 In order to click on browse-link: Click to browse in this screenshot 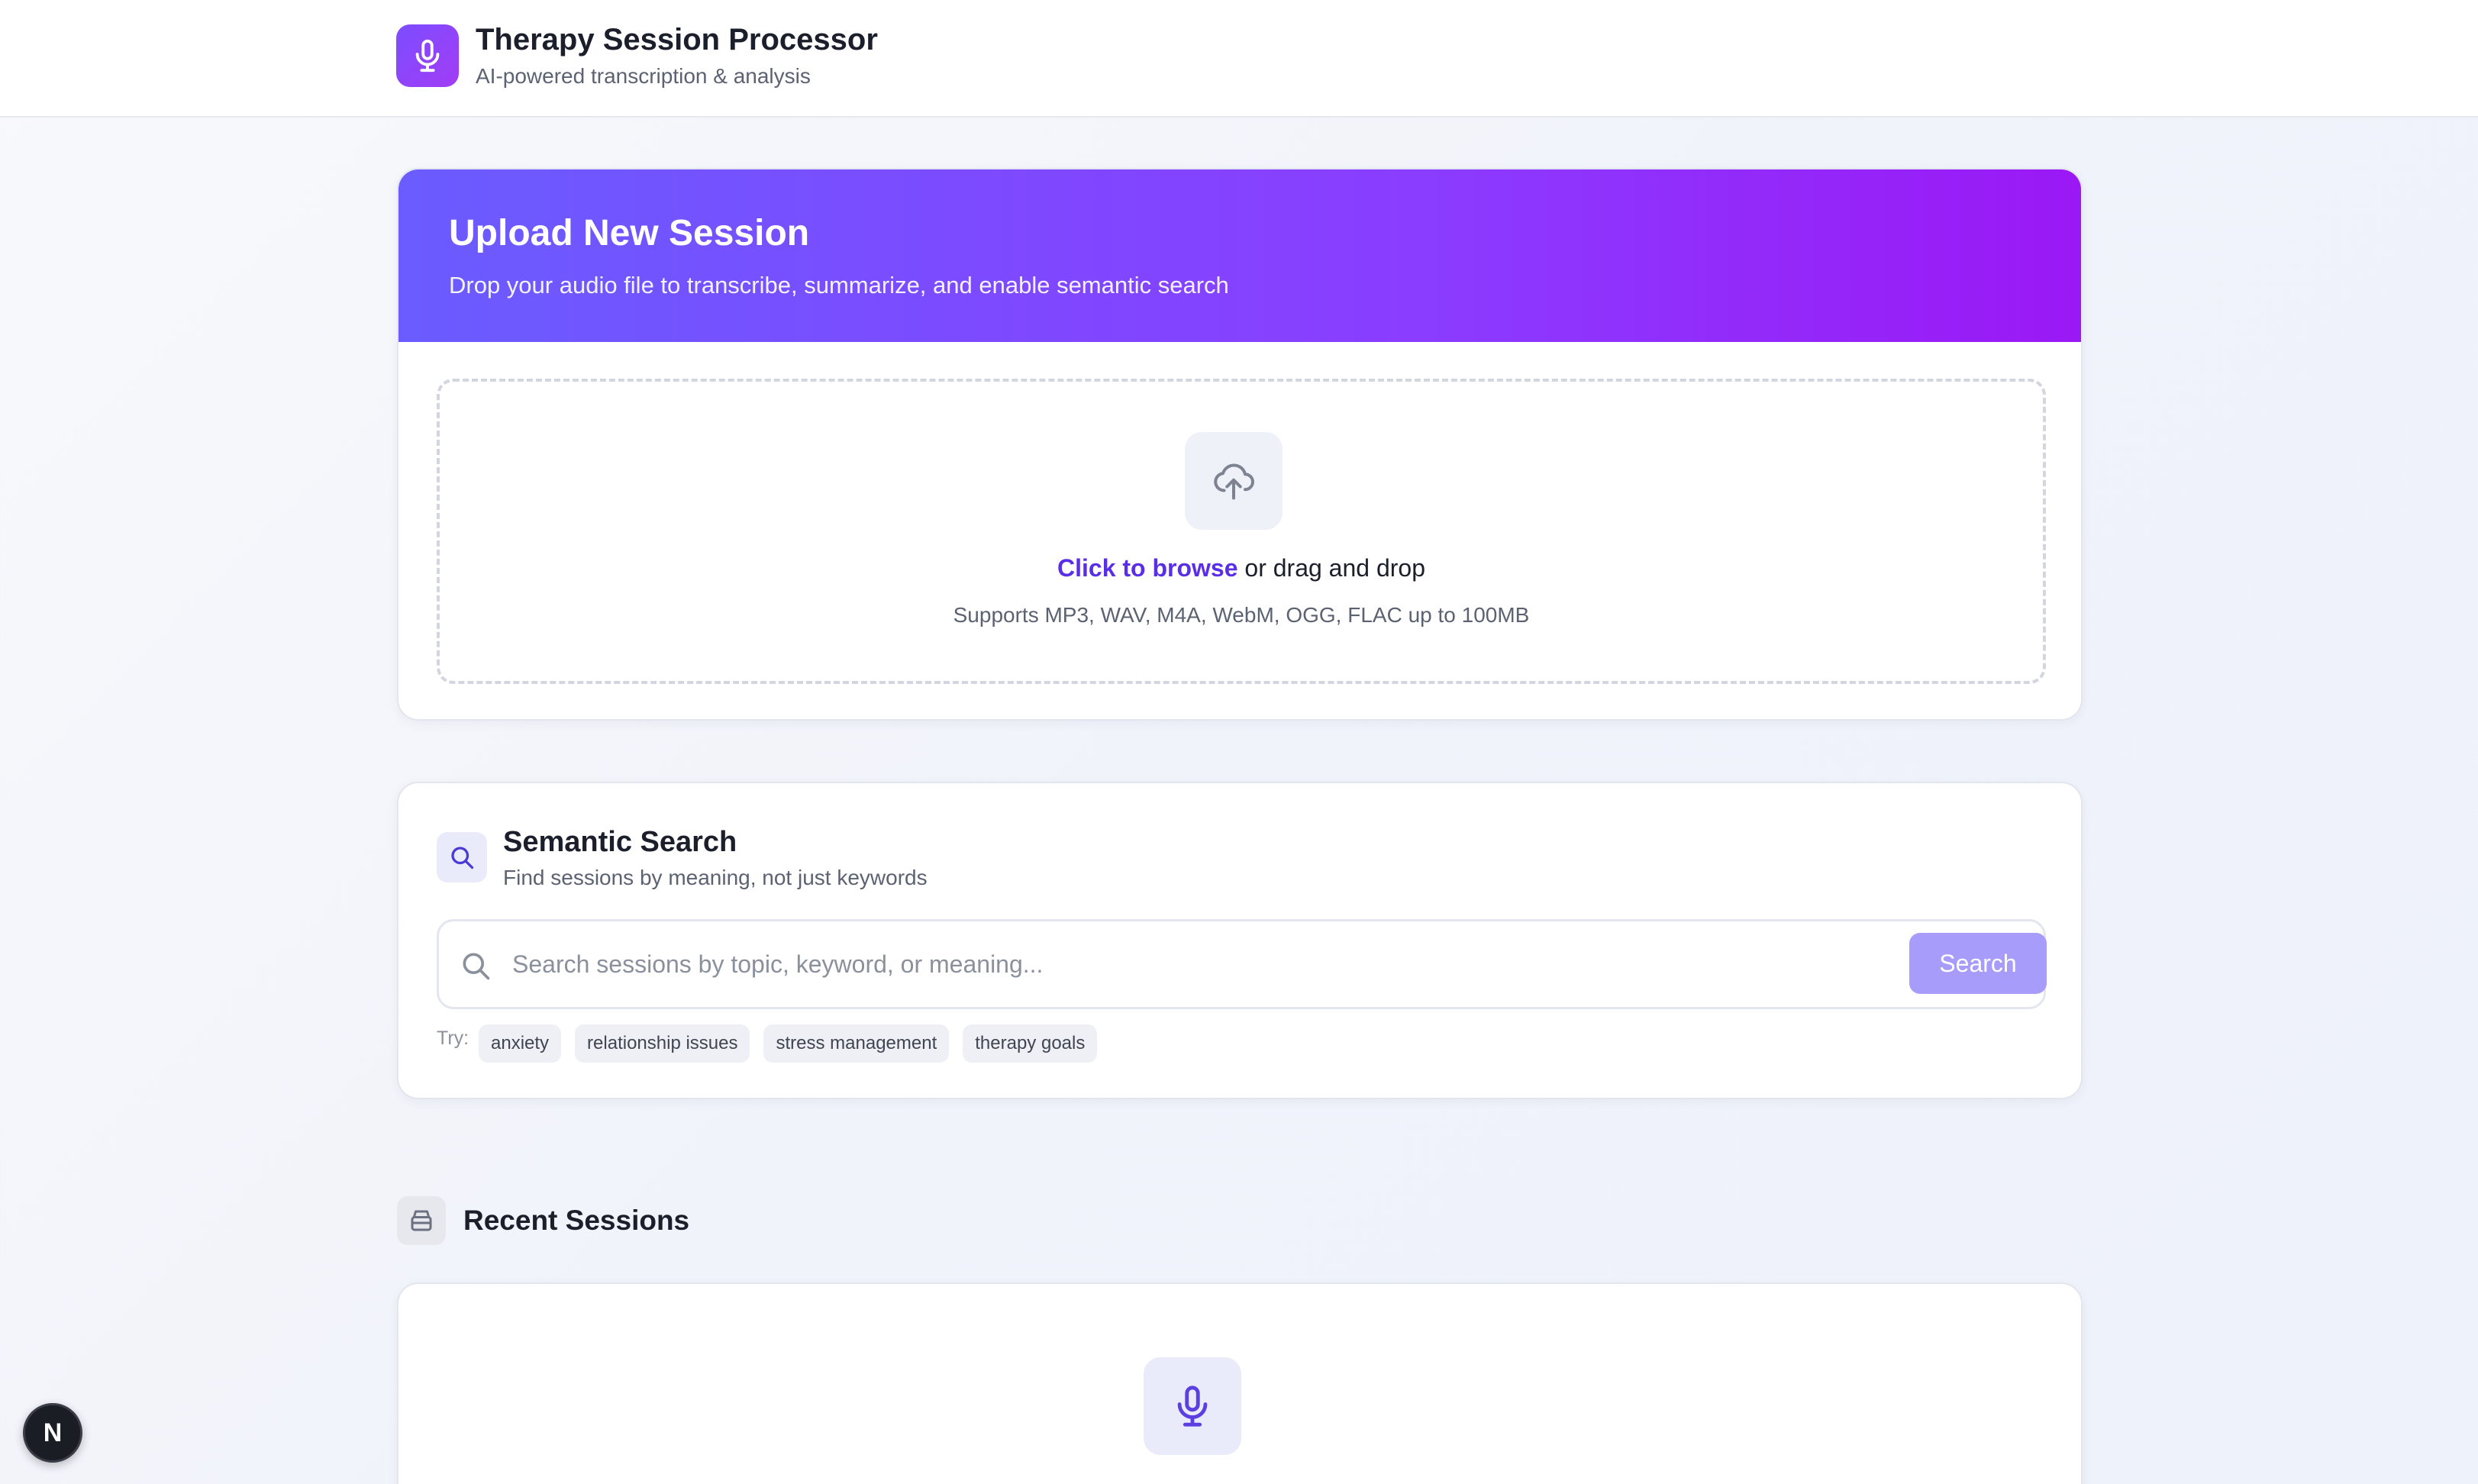, I will do `click(1147, 568)`.